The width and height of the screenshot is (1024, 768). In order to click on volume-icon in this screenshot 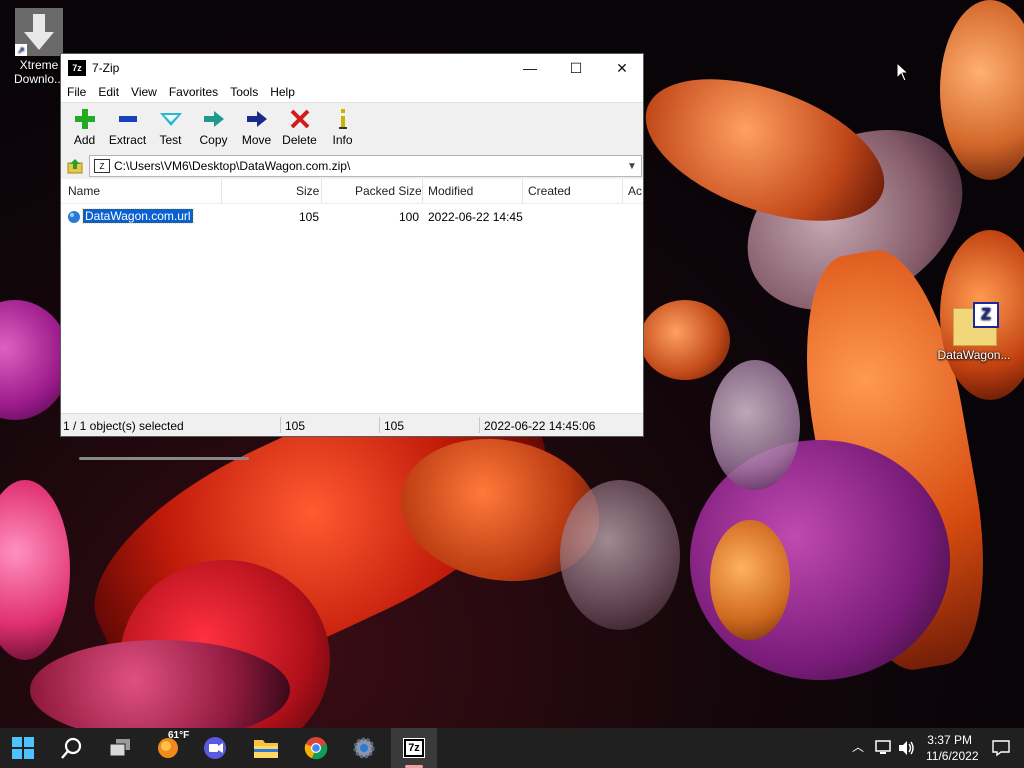, I will do `click(907, 748)`.